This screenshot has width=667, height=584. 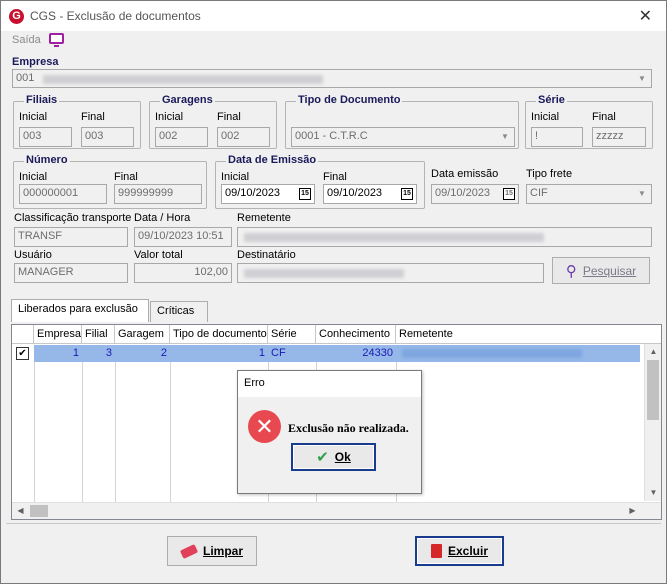 I want to click on grid-header-conhecimento: Conhecimento, so click(x=356, y=334).